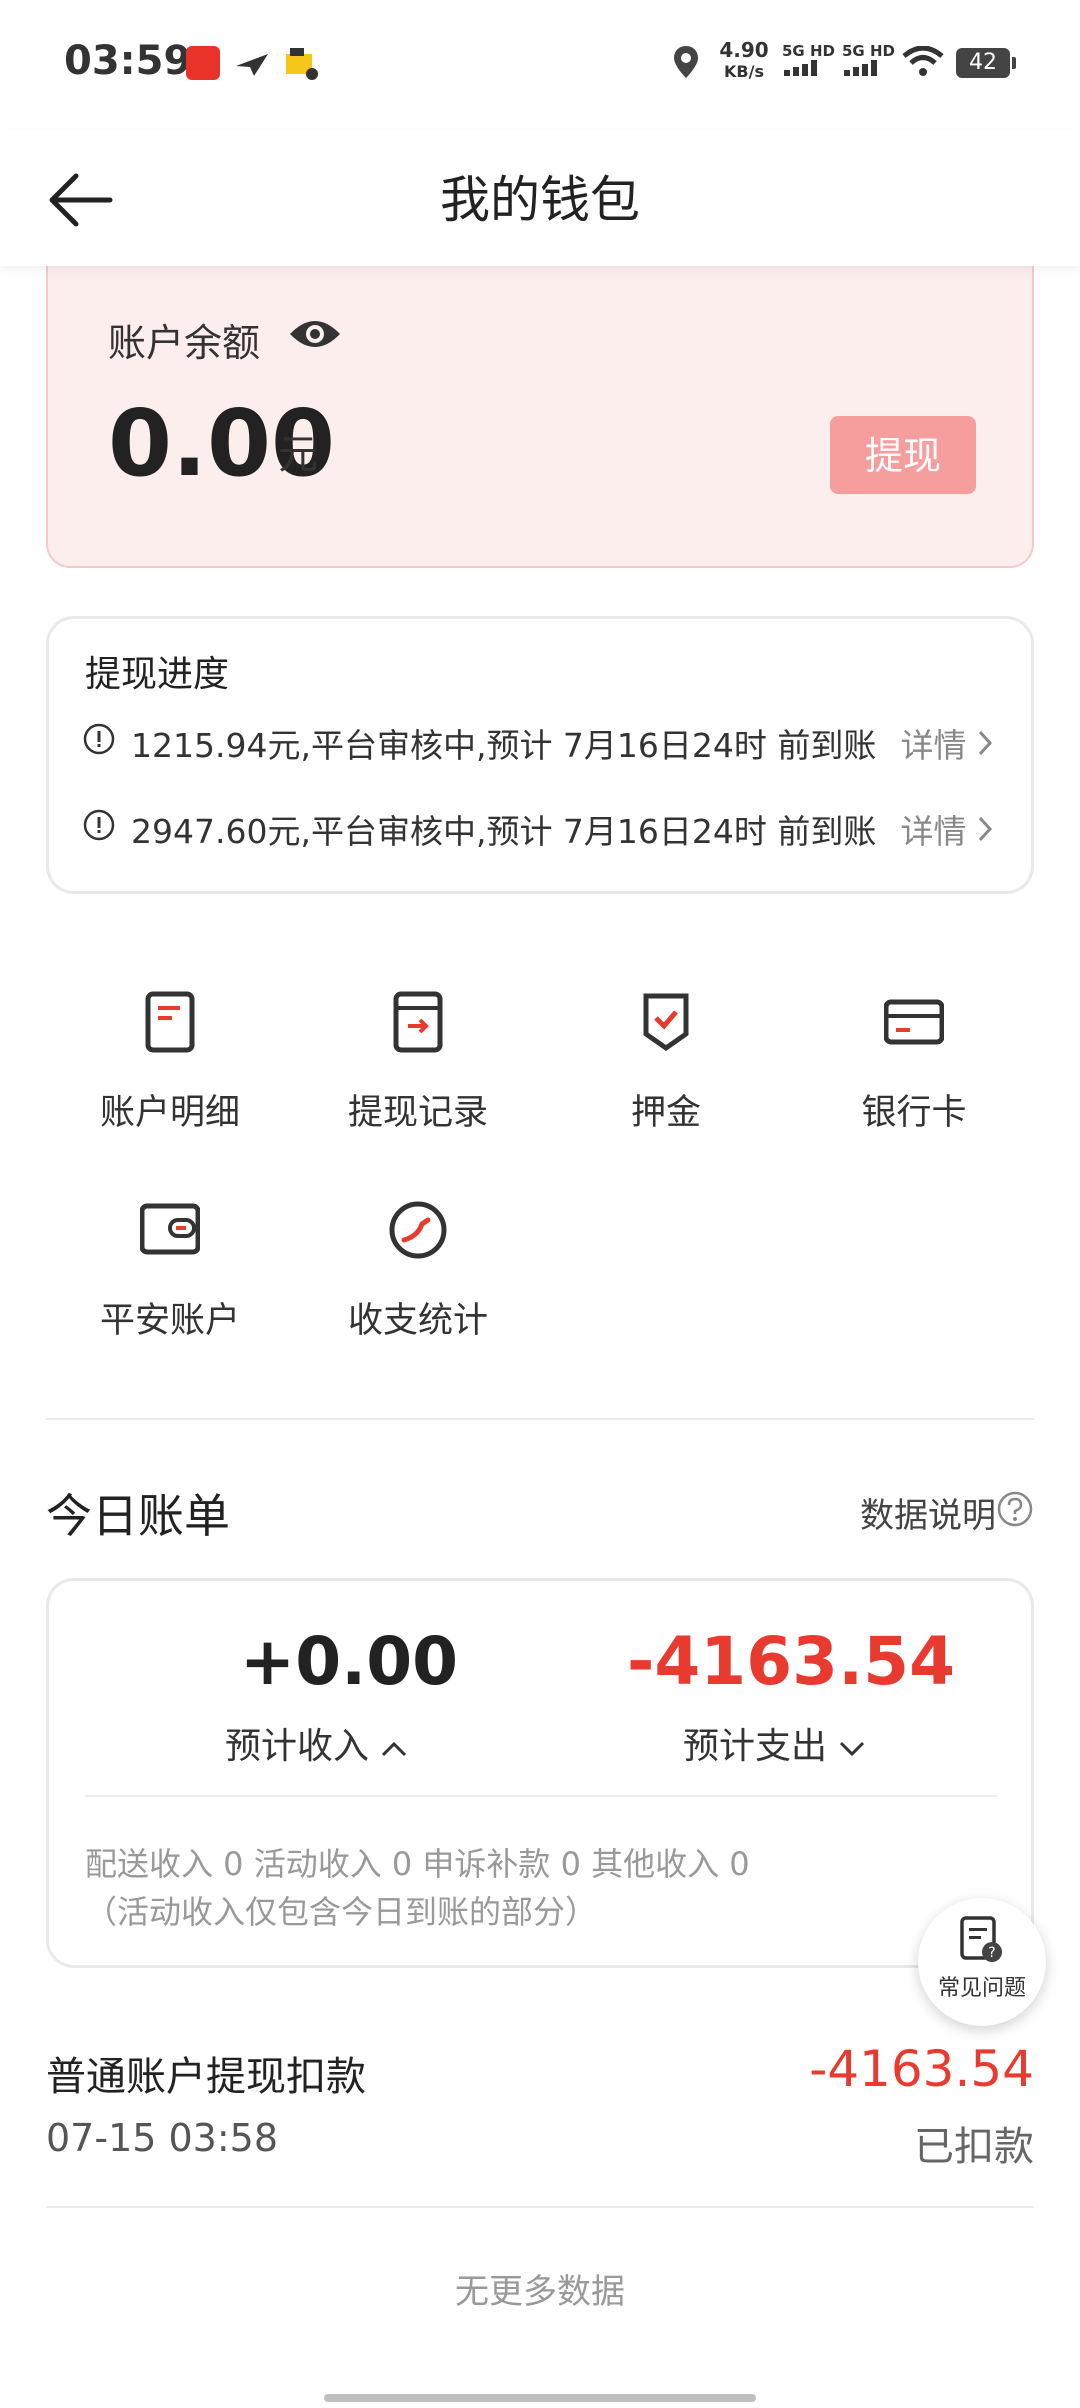 The height and width of the screenshot is (2408, 1080). What do you see at coordinates (914, 1022) in the screenshot?
I see `bank-card-icon` at bounding box center [914, 1022].